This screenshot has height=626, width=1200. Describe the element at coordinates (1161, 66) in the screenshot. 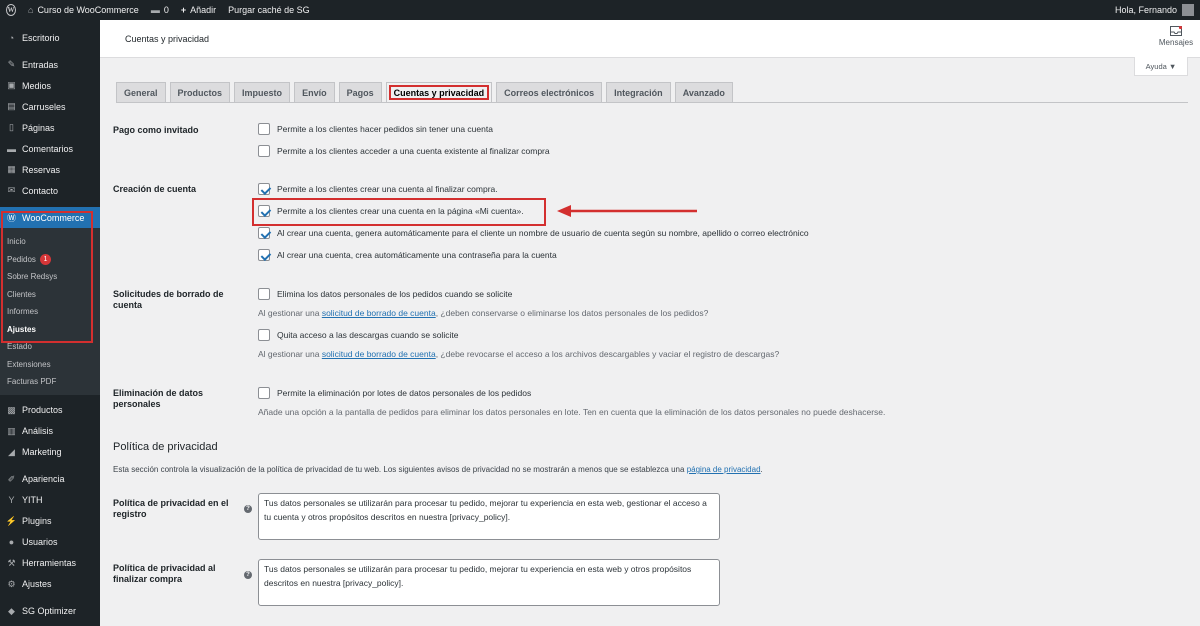

I see `help-button: Ayuda ▼` at that location.